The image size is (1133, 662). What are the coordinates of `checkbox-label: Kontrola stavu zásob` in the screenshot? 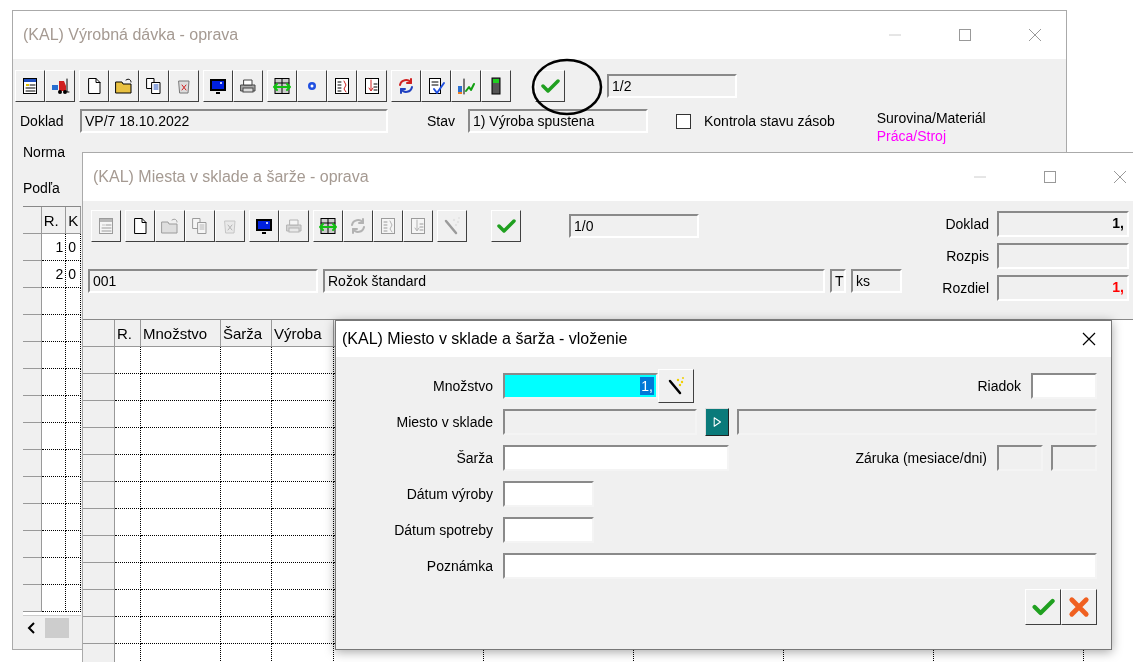 It's located at (769, 121).